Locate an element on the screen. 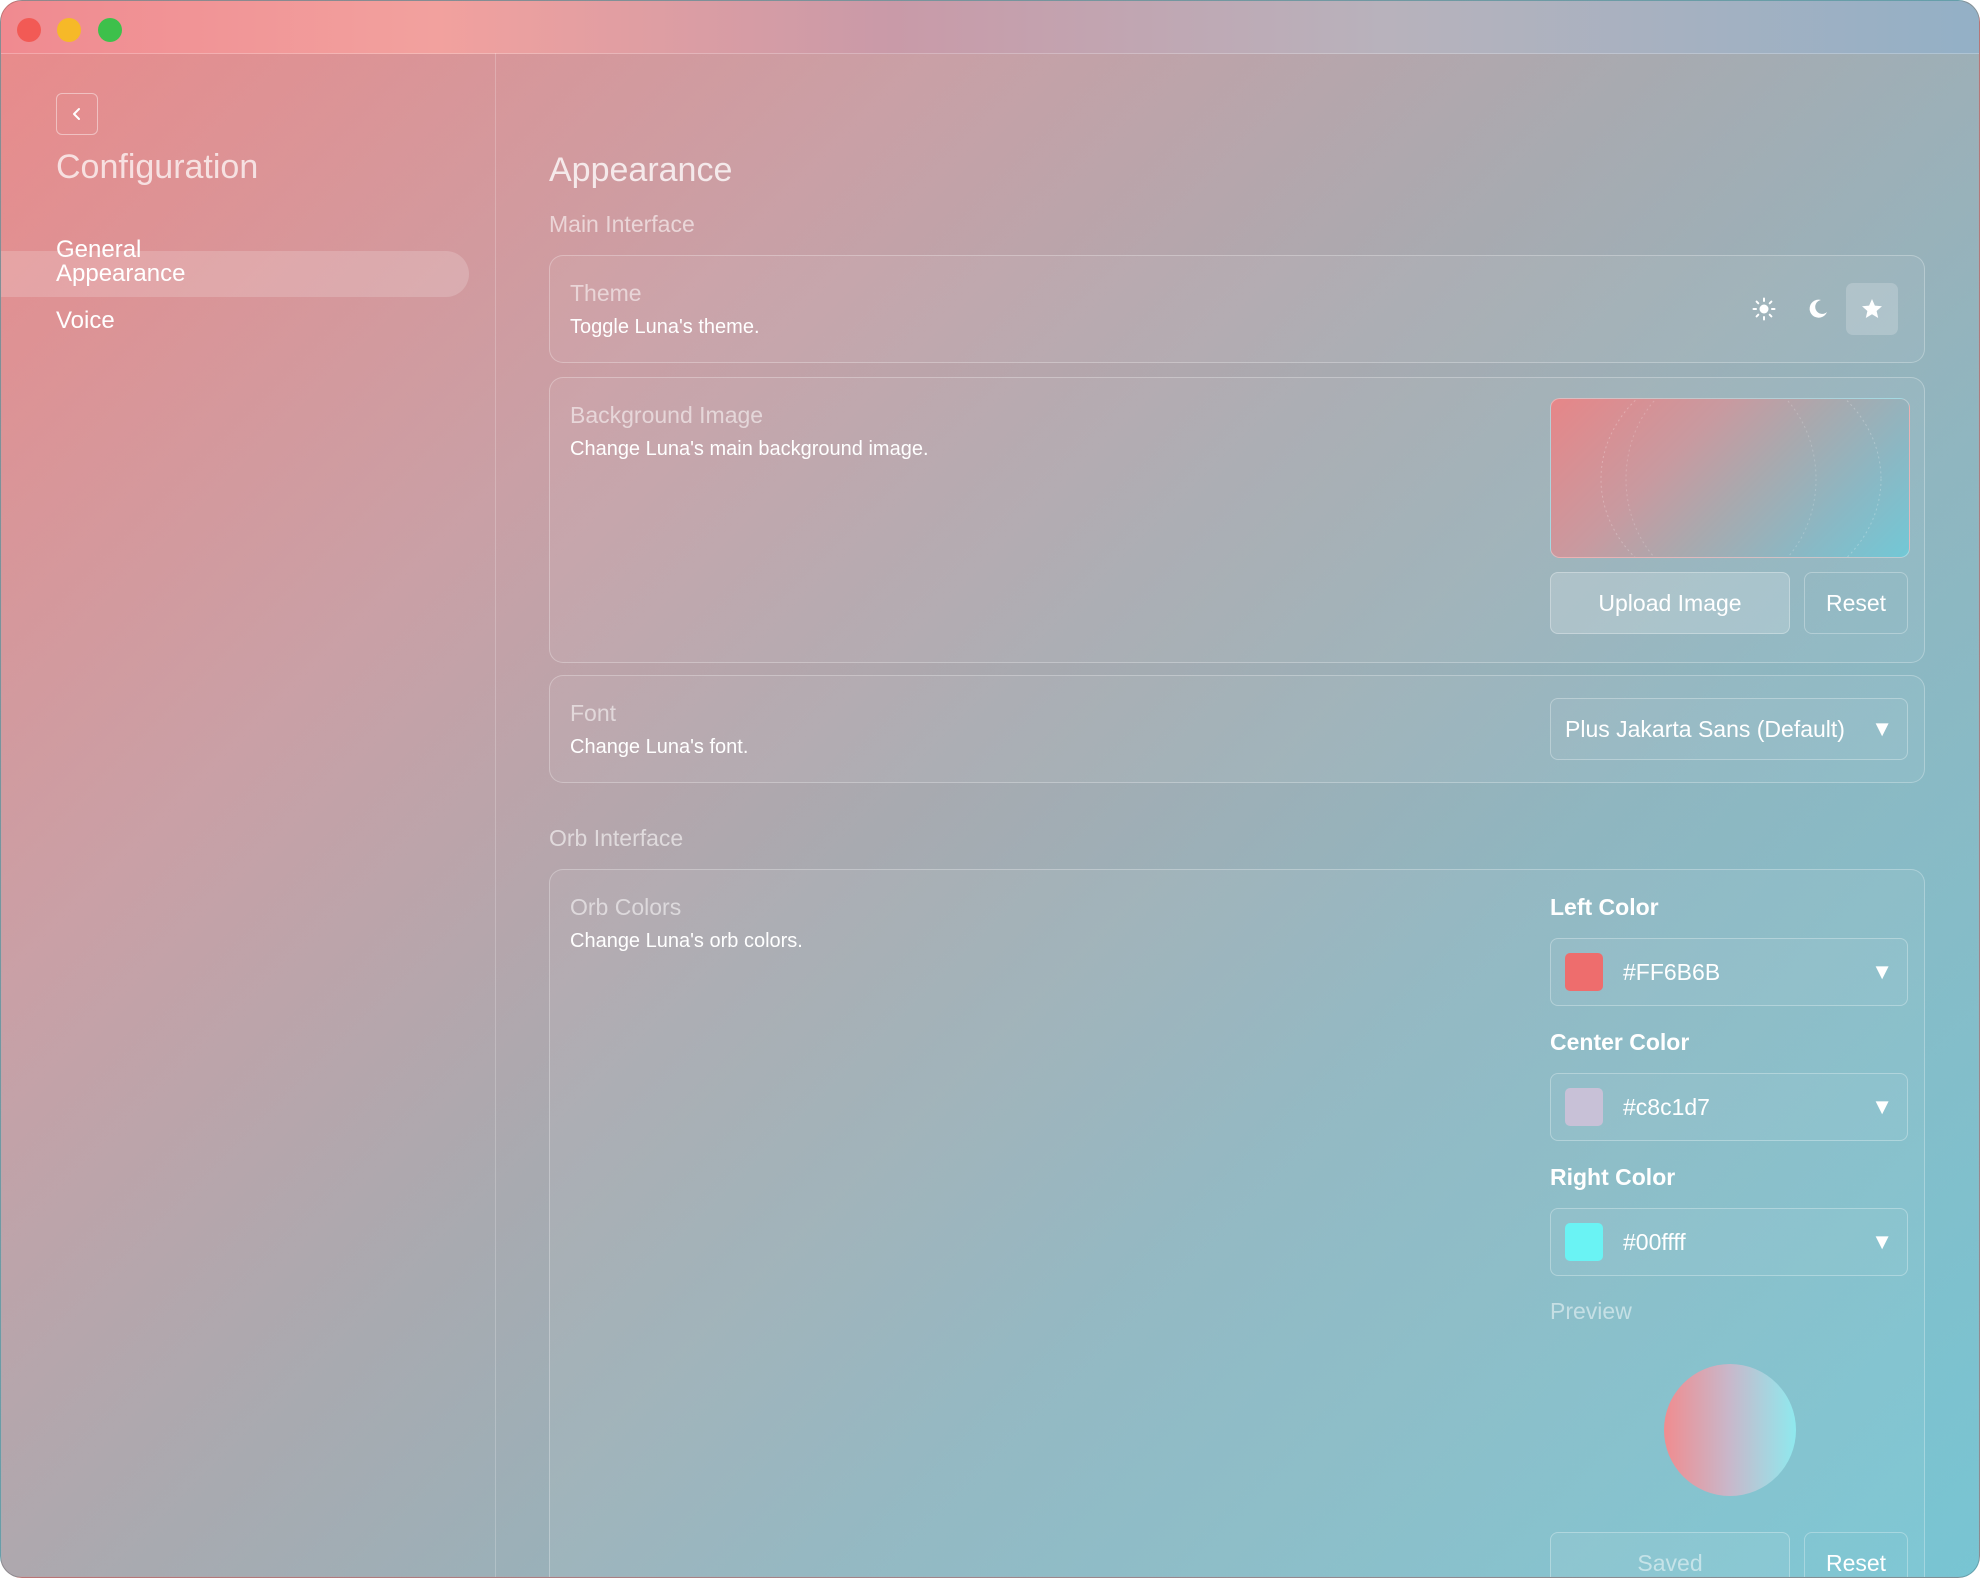 This screenshot has width=1980, height=1578. sidebar-item-label: Voice is located at coordinates (85, 320).